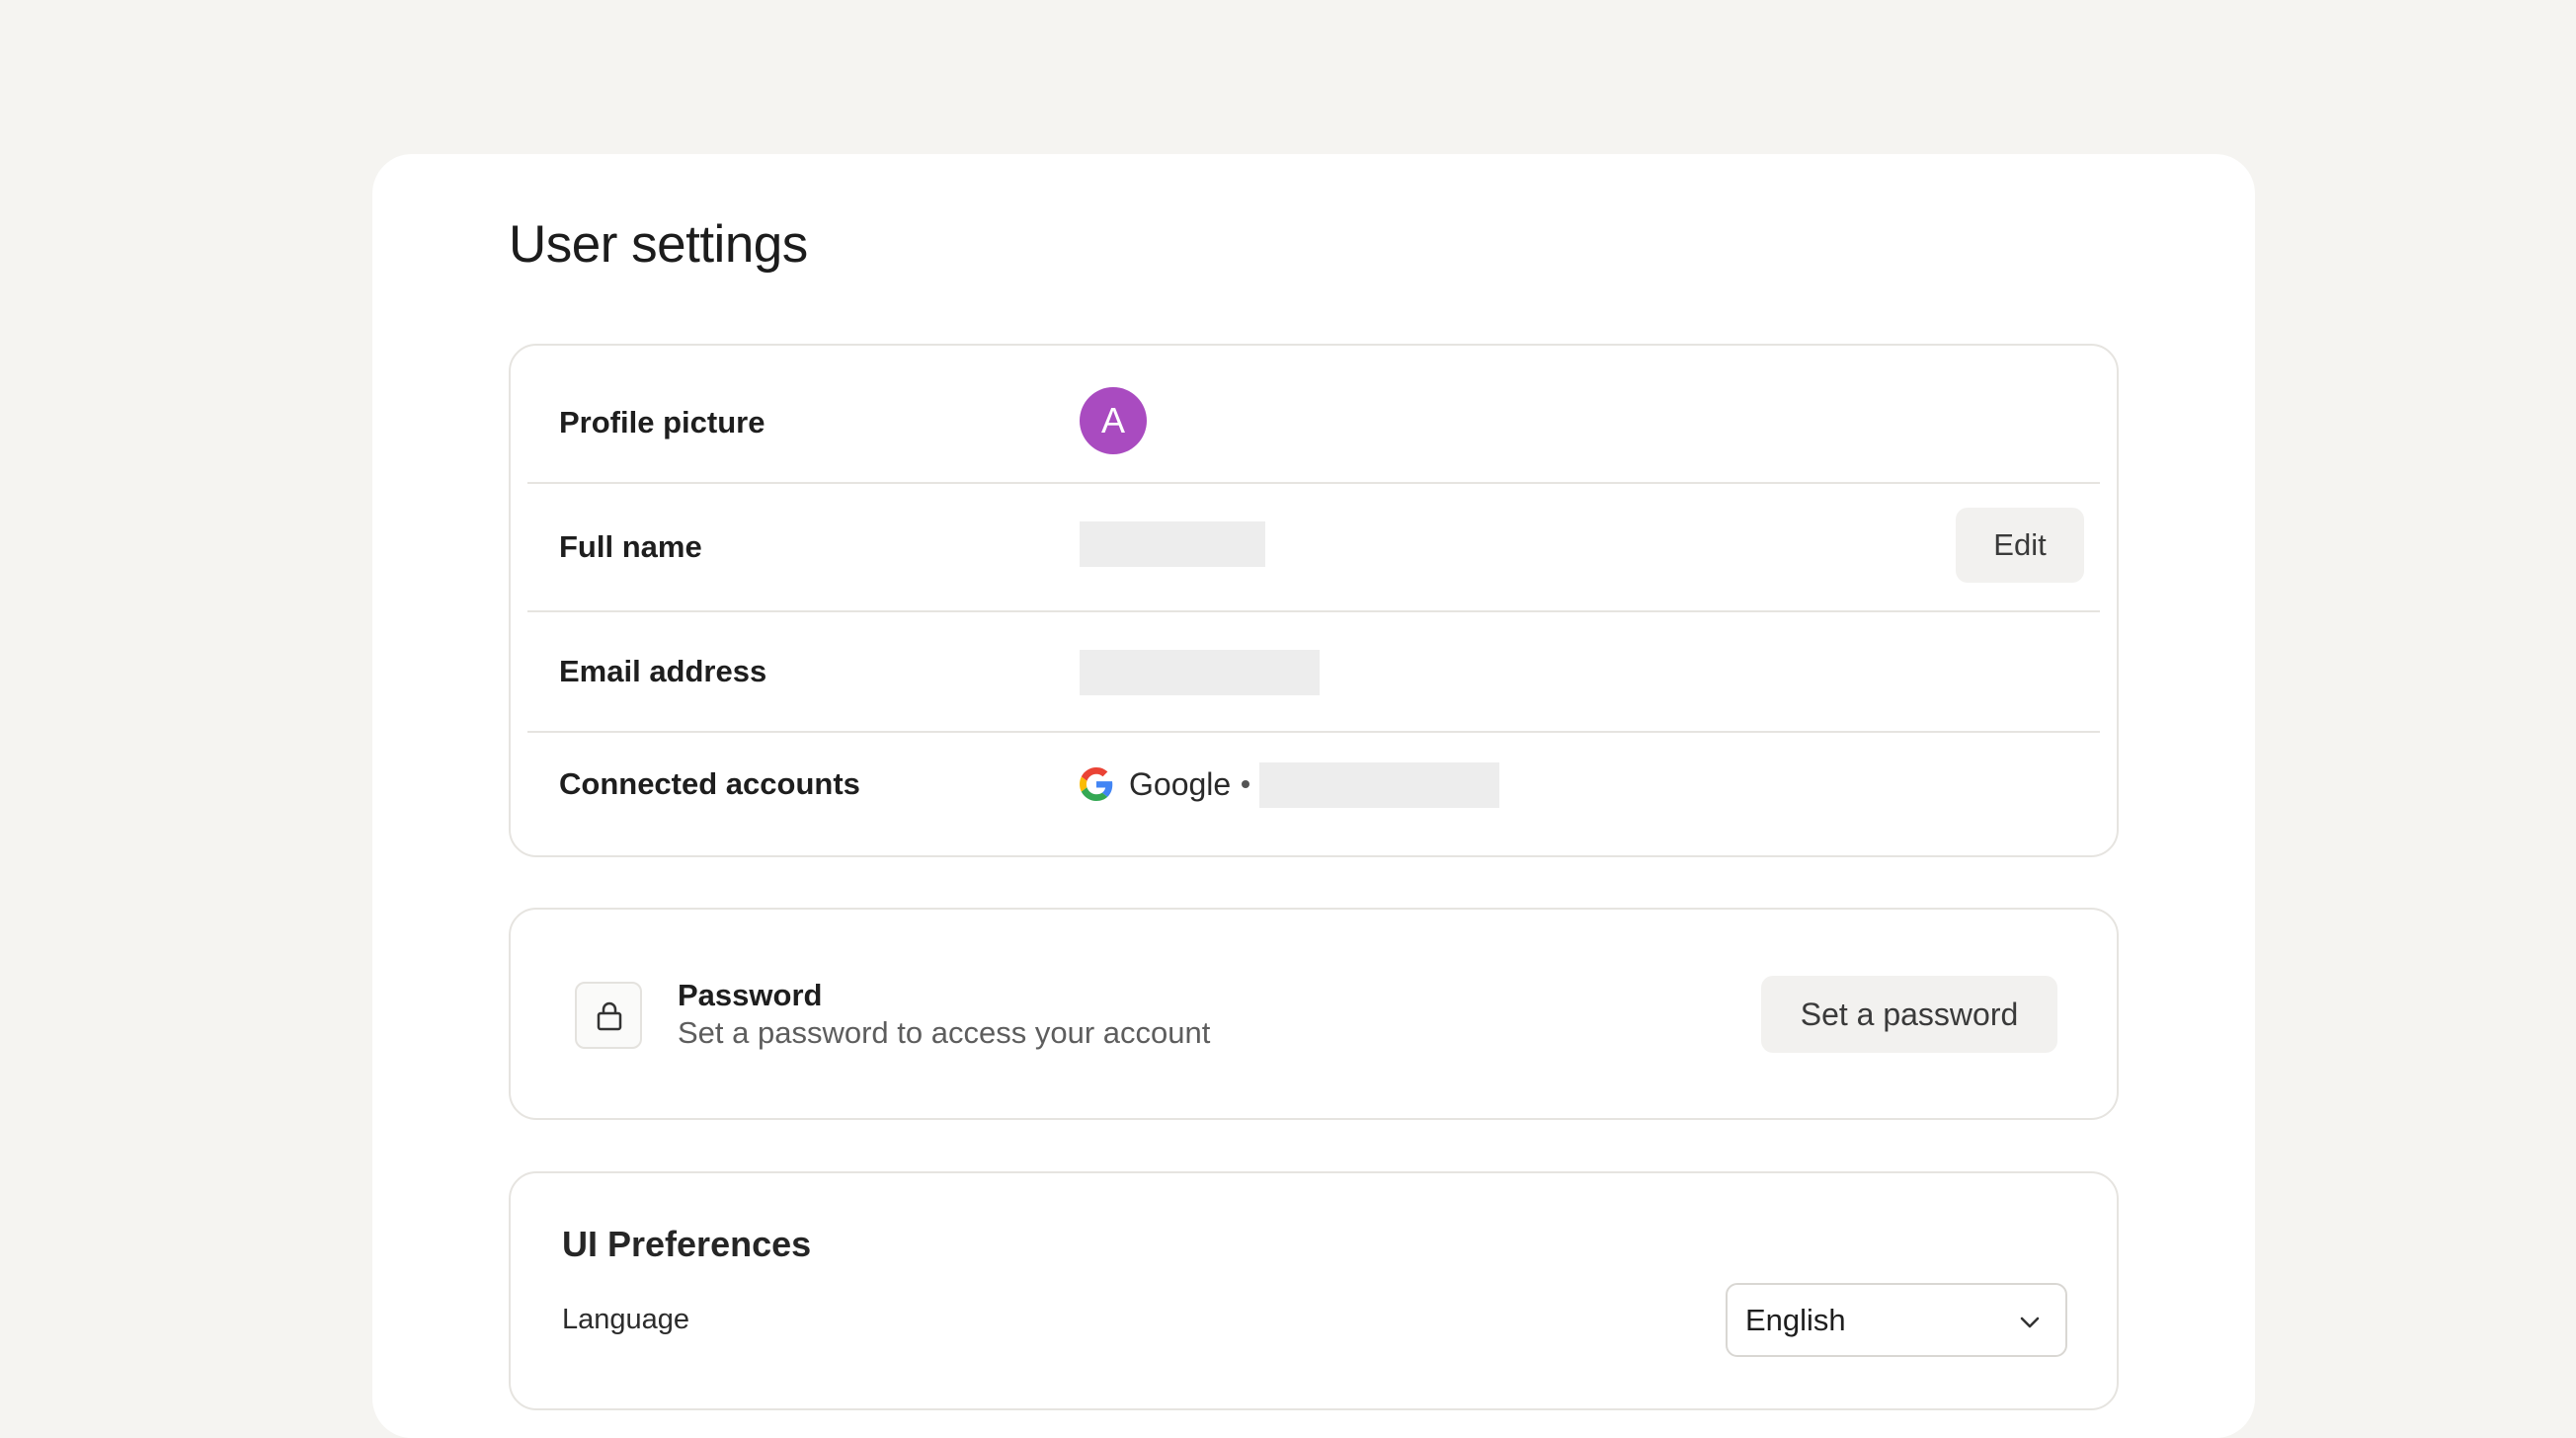  Describe the element at coordinates (709, 783) in the screenshot. I see `connected-accounts-label: Connected accounts` at that location.